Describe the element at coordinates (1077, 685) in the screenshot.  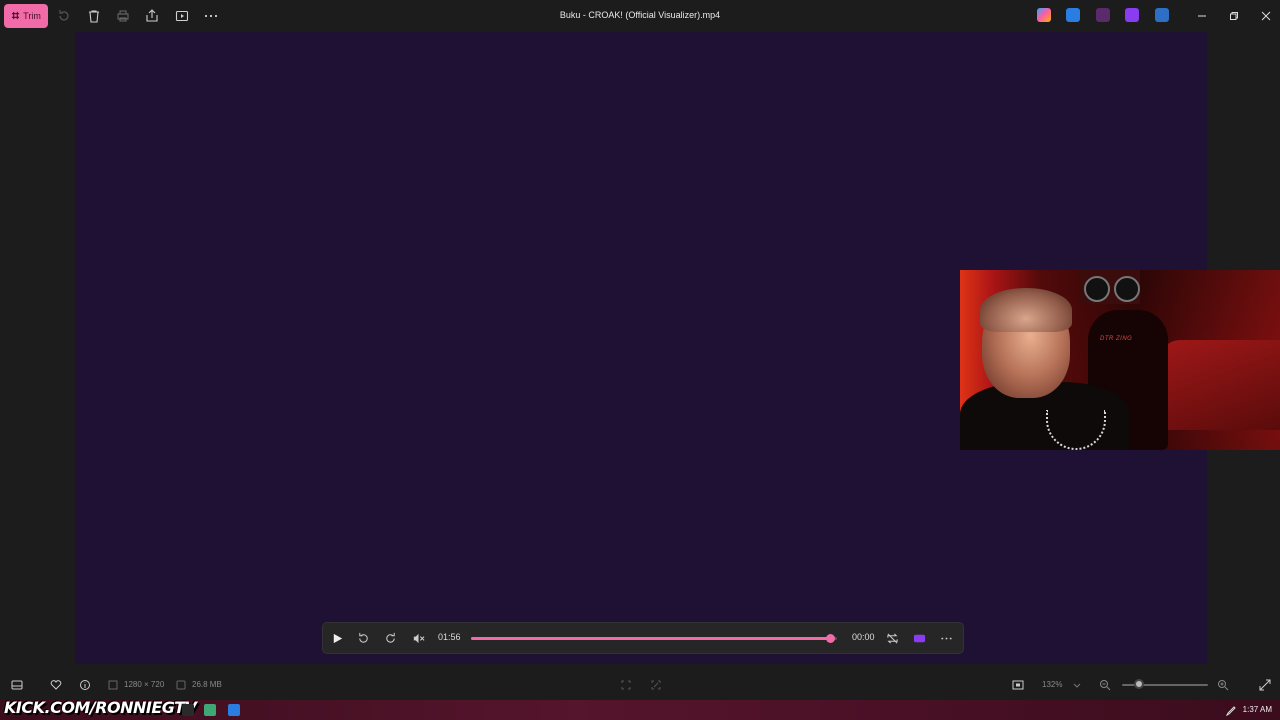
I see `chevron-down-icon` at that location.